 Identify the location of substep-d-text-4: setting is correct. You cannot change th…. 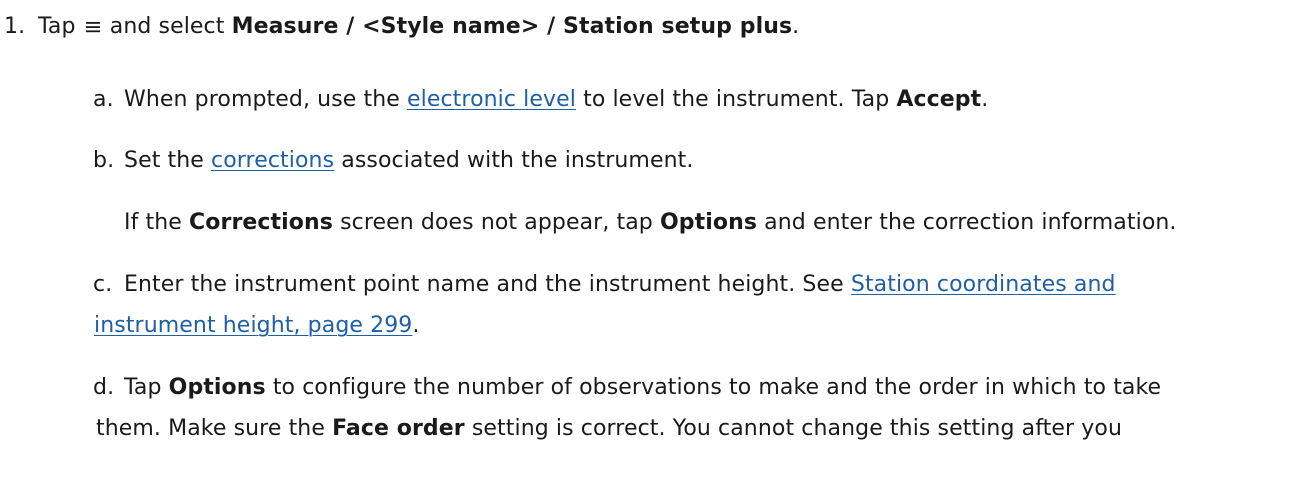
(796, 428).